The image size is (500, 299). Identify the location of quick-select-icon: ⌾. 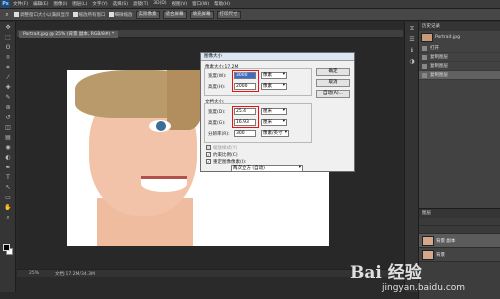
(8, 58).